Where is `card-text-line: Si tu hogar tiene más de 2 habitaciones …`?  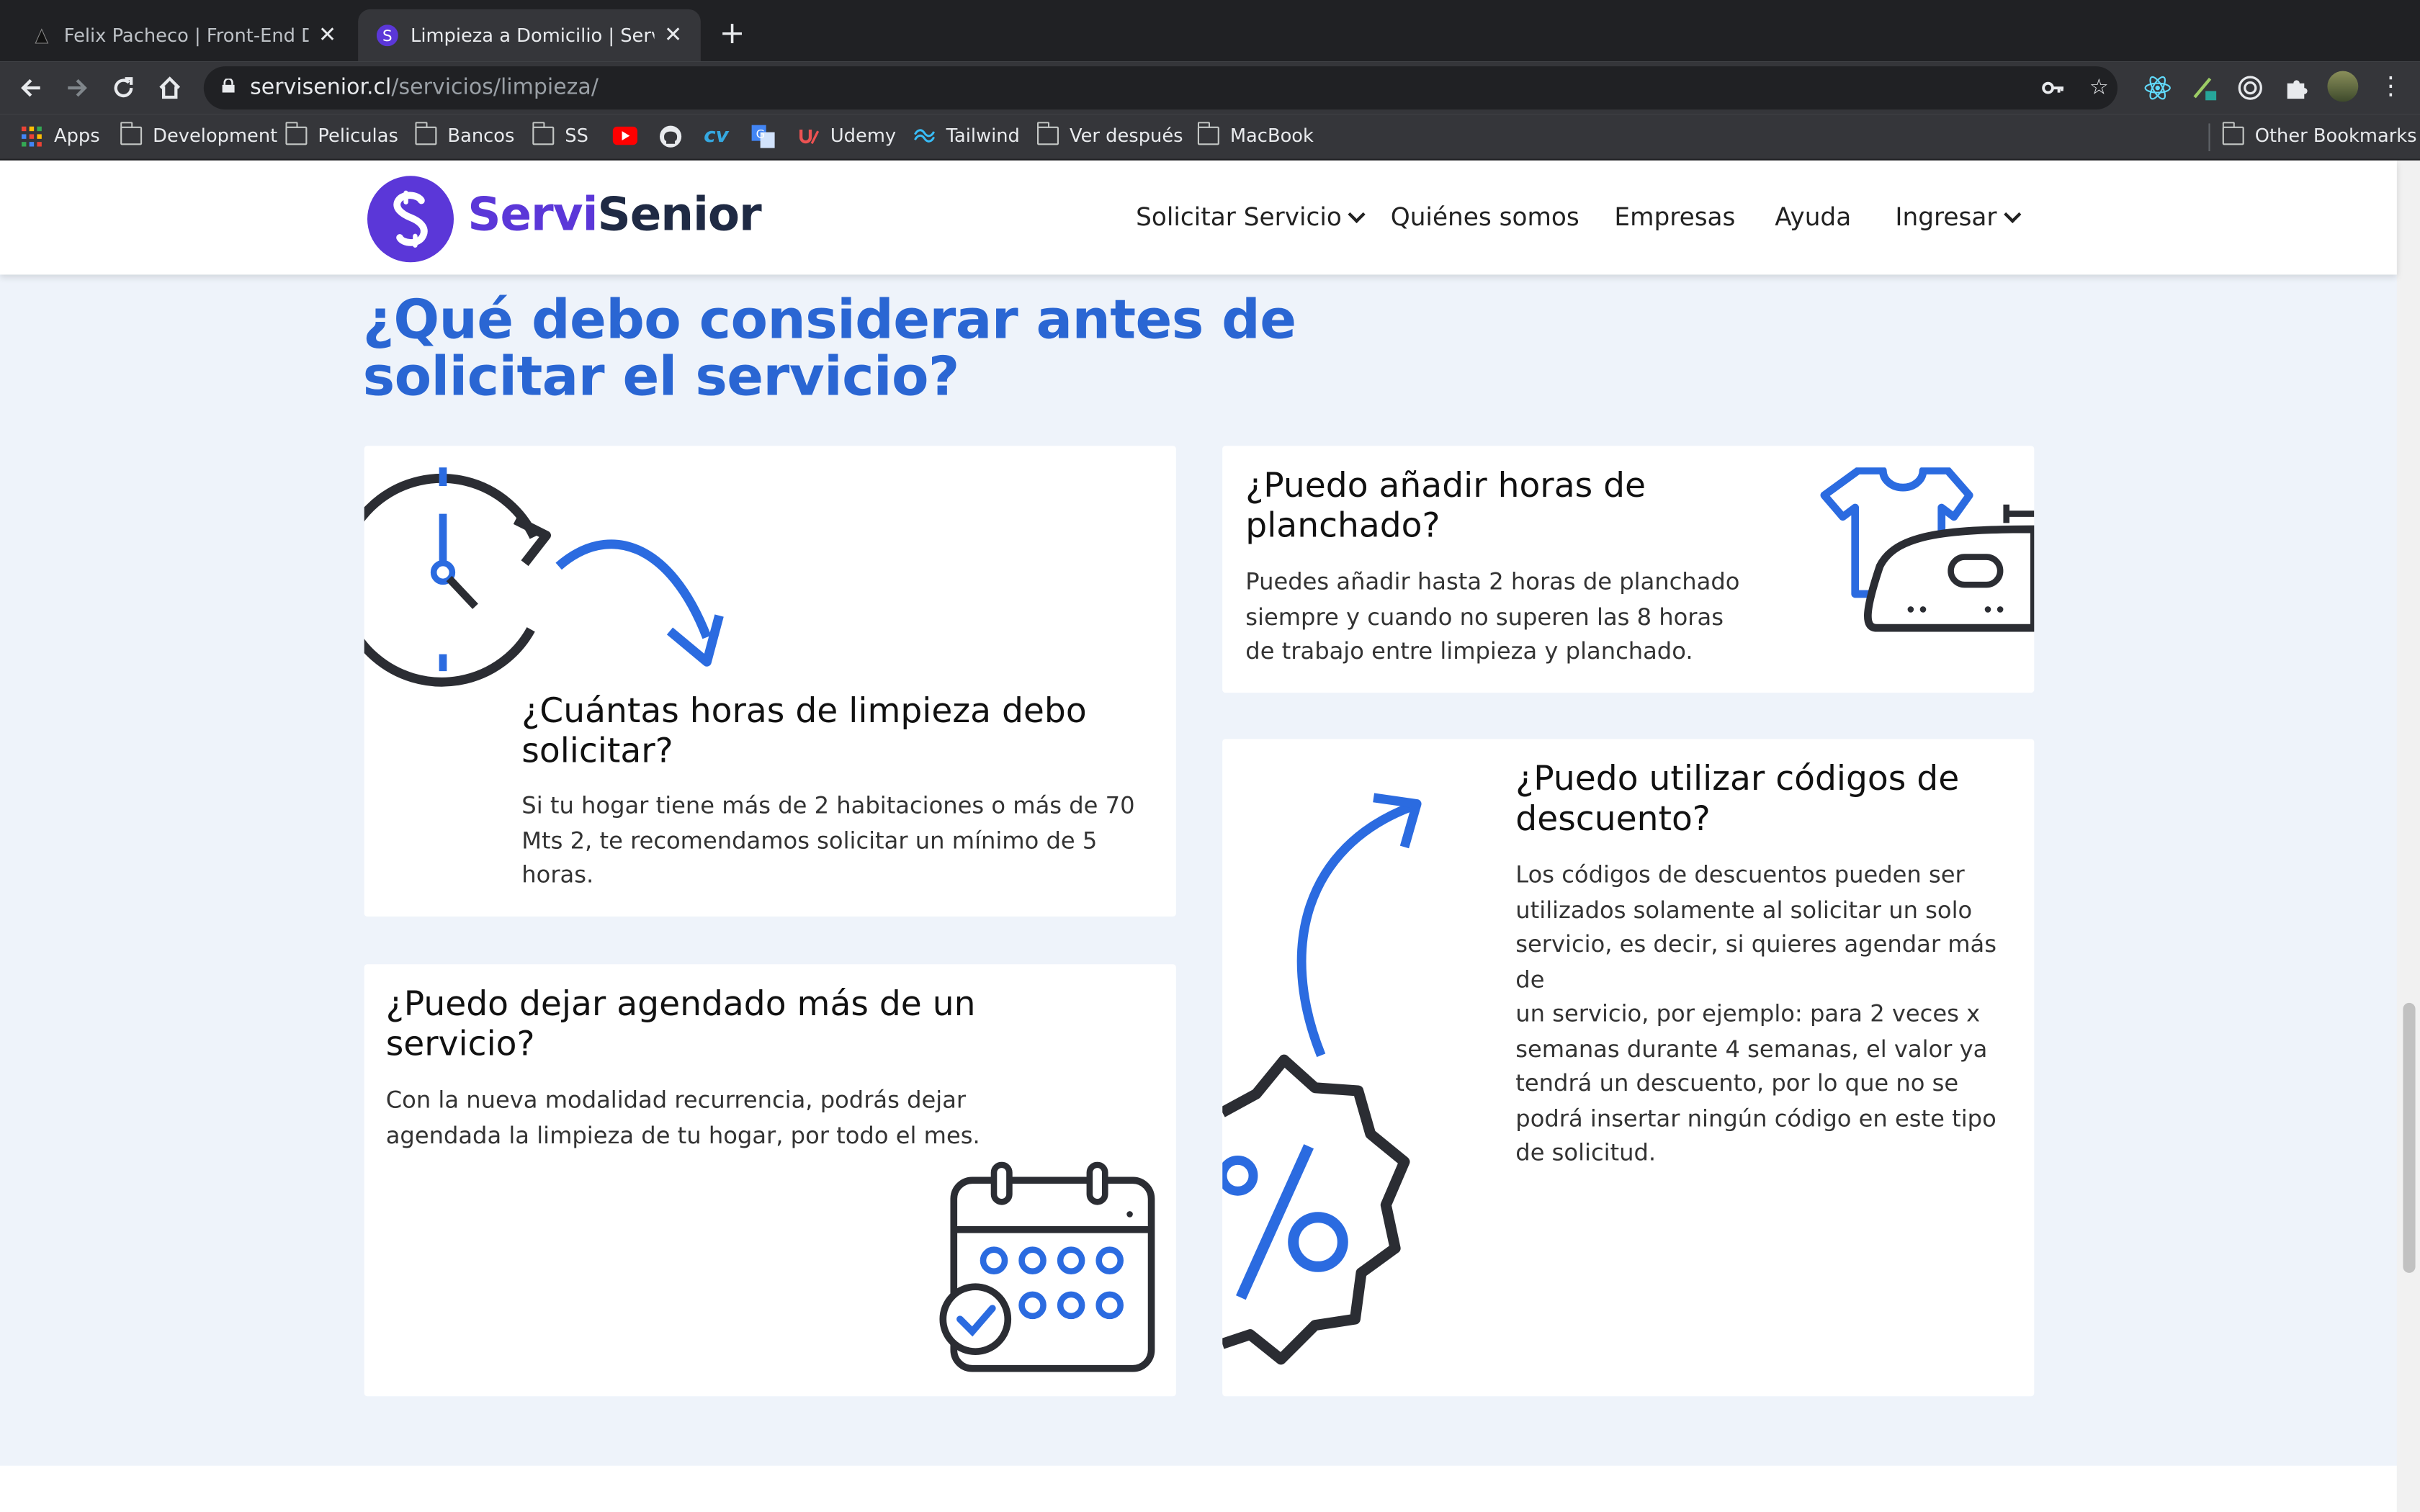 card-text-line: Si tu hogar tiene más de 2 habitaciones … is located at coordinates (828, 805).